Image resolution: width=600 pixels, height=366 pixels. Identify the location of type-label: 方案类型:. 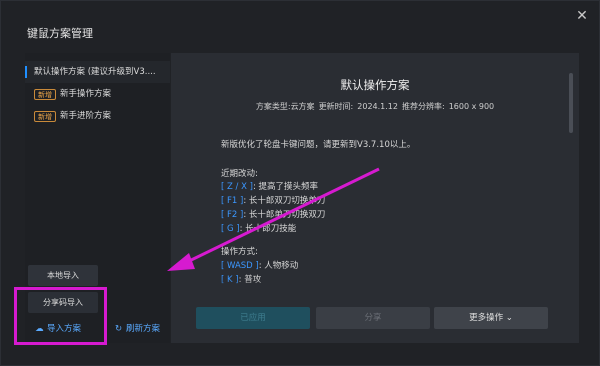
(273, 106).